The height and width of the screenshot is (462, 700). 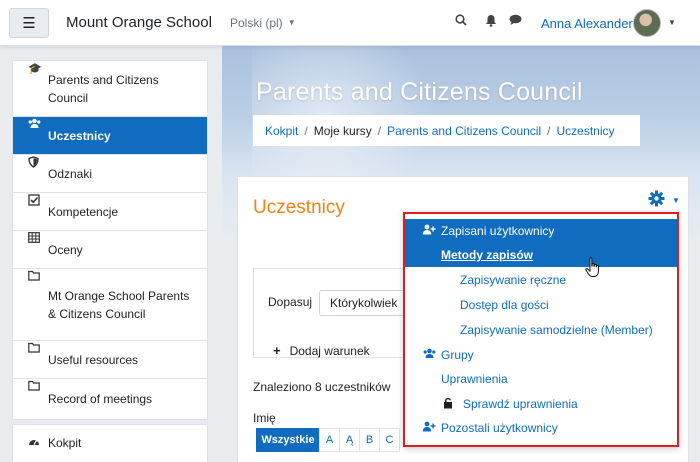 I want to click on dashboard-icon, so click(x=35, y=443).